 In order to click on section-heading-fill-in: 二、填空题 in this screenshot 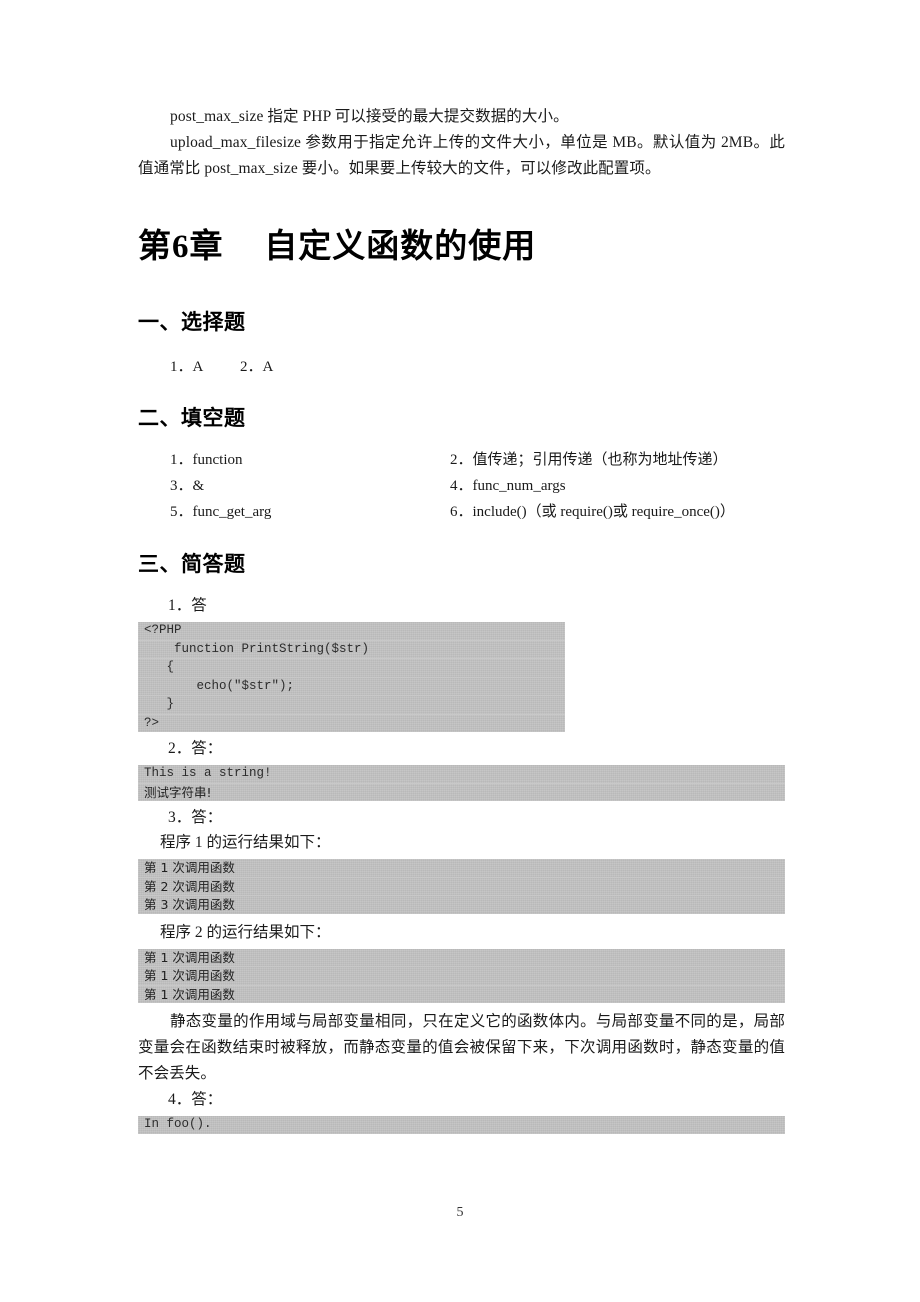, I will do `click(192, 418)`.